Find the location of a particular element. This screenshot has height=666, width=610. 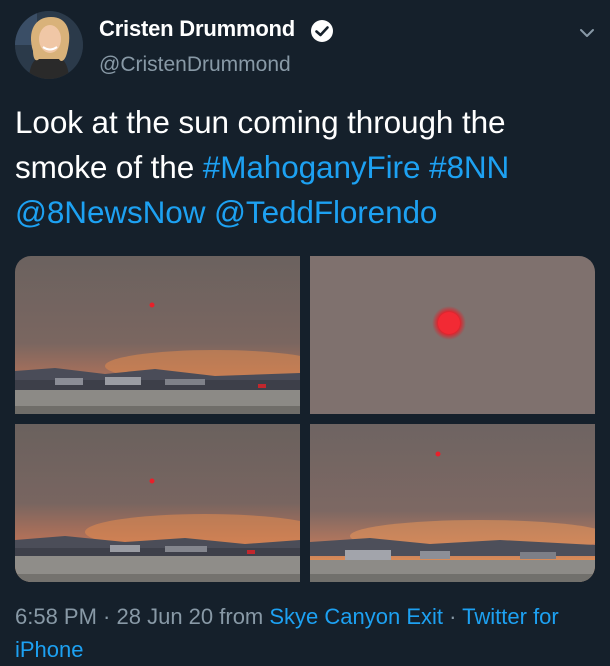

tweet-date: 28 Jun 20 is located at coordinates (165, 616).